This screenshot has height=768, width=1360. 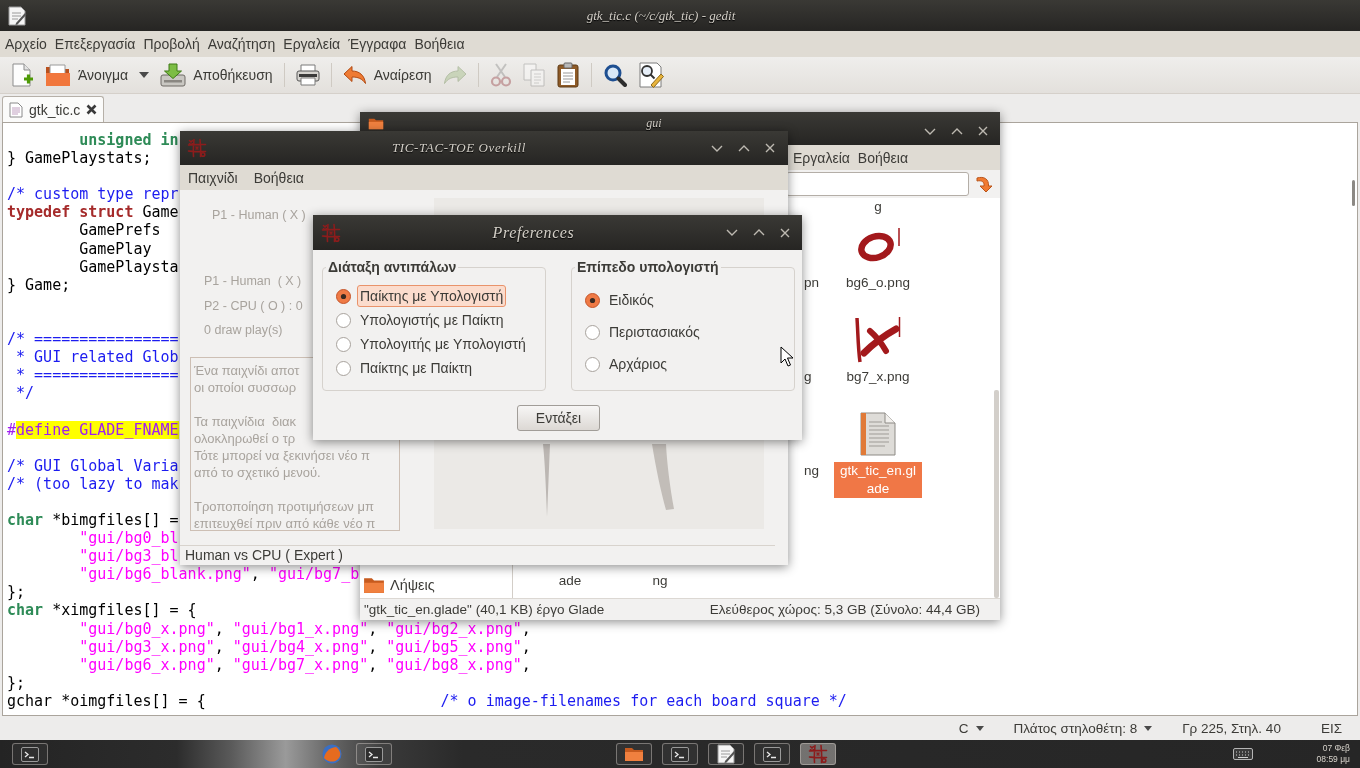 I want to click on undo-button: Αναίρεση, so click(x=387, y=75).